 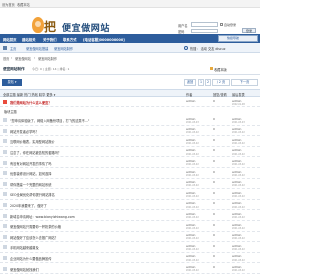 What do you see at coordinates (63, 48) in the screenshot?
I see `subnav-item-cheap: 便宜网站制作` at bounding box center [63, 48].